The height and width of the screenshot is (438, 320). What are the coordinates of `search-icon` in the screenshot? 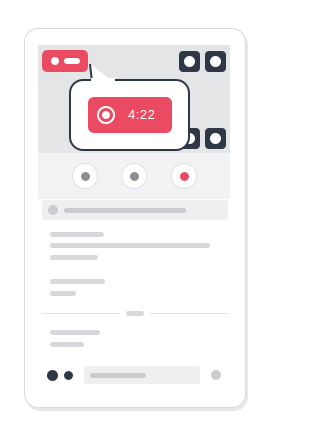 It's located at (53, 210).